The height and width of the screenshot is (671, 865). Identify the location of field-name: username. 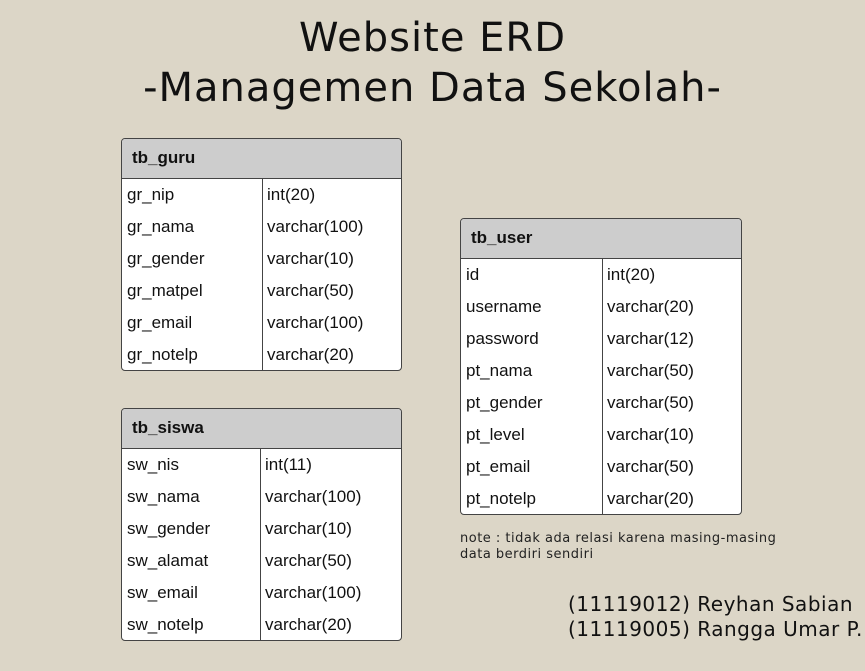
(504, 306).